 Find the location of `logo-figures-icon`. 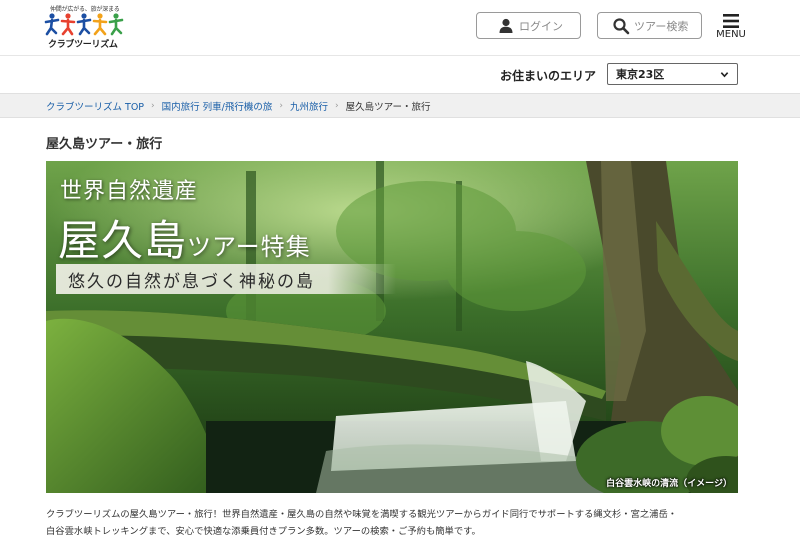

logo-figures-icon is located at coordinates (84, 24).